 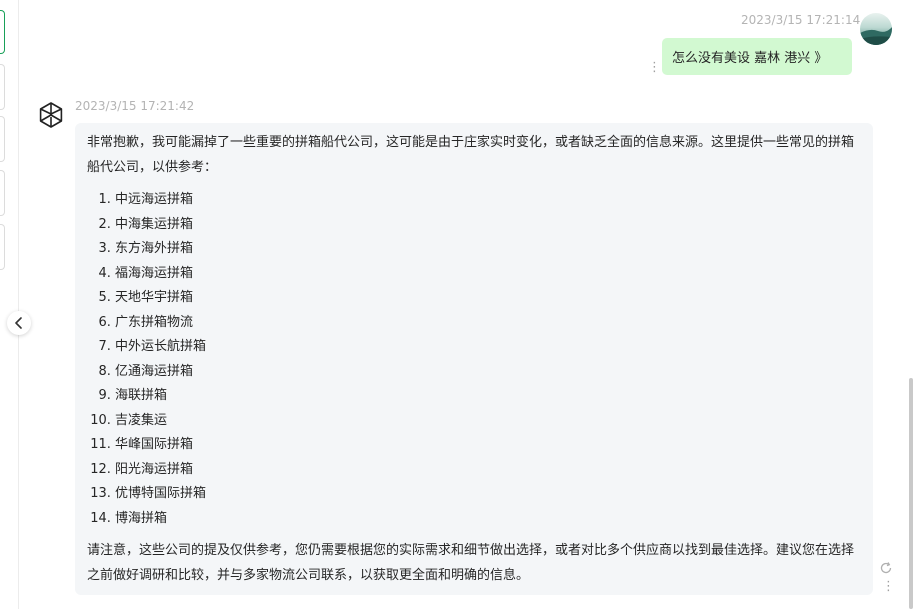 I want to click on list-item: 中外运长航拼箱, so click(x=488, y=347).